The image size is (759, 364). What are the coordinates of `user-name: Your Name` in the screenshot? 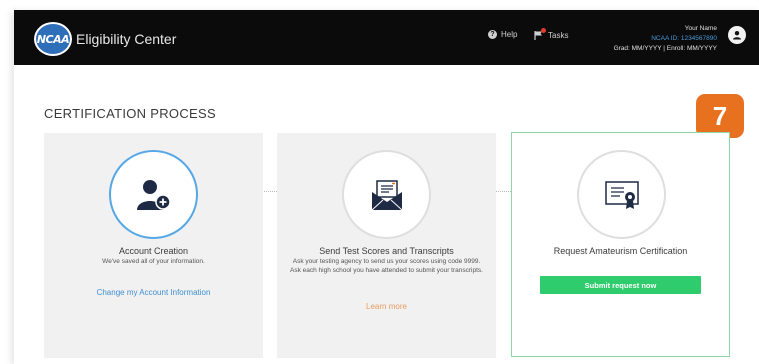 It's located at (700, 28).